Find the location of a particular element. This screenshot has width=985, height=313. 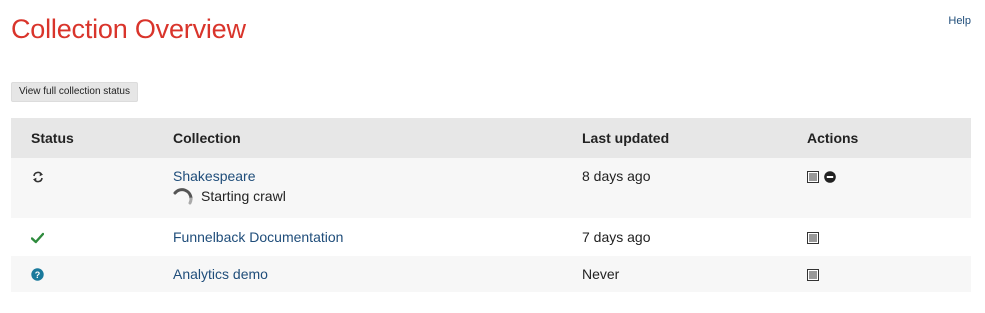

stop-icon is located at coordinates (830, 178).